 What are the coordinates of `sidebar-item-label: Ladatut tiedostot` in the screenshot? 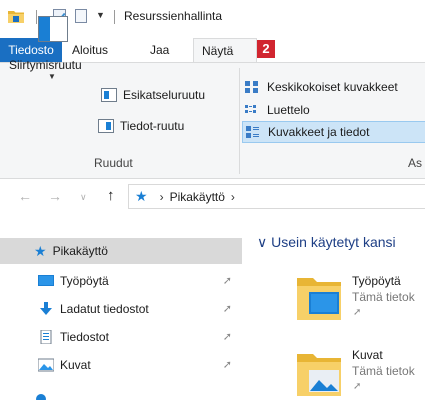 It's located at (104, 309).